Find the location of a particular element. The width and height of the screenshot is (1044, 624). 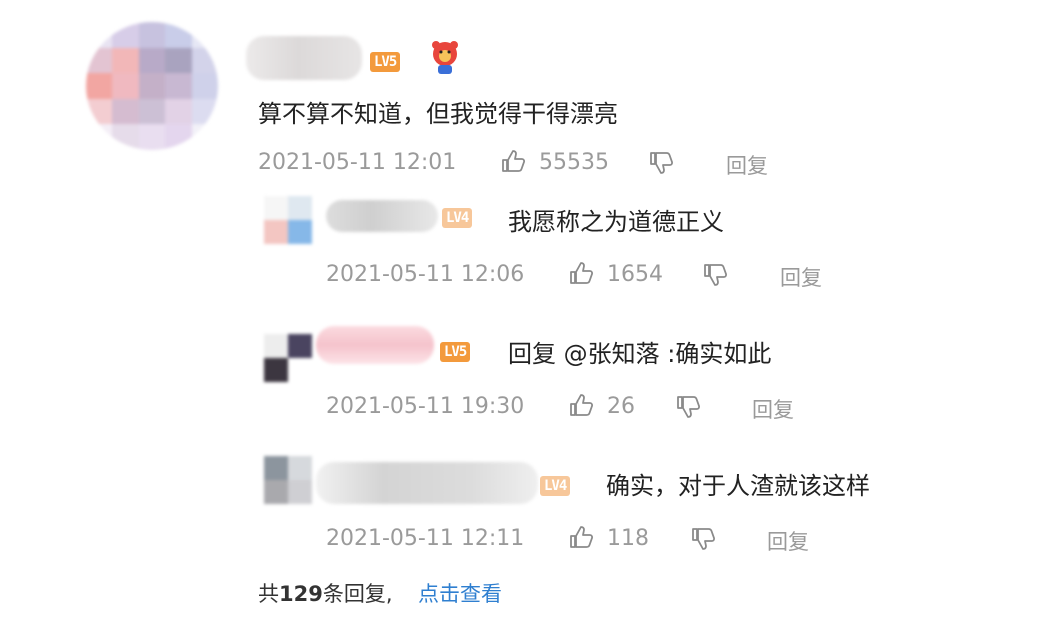

avatar is located at coordinates (152, 86).